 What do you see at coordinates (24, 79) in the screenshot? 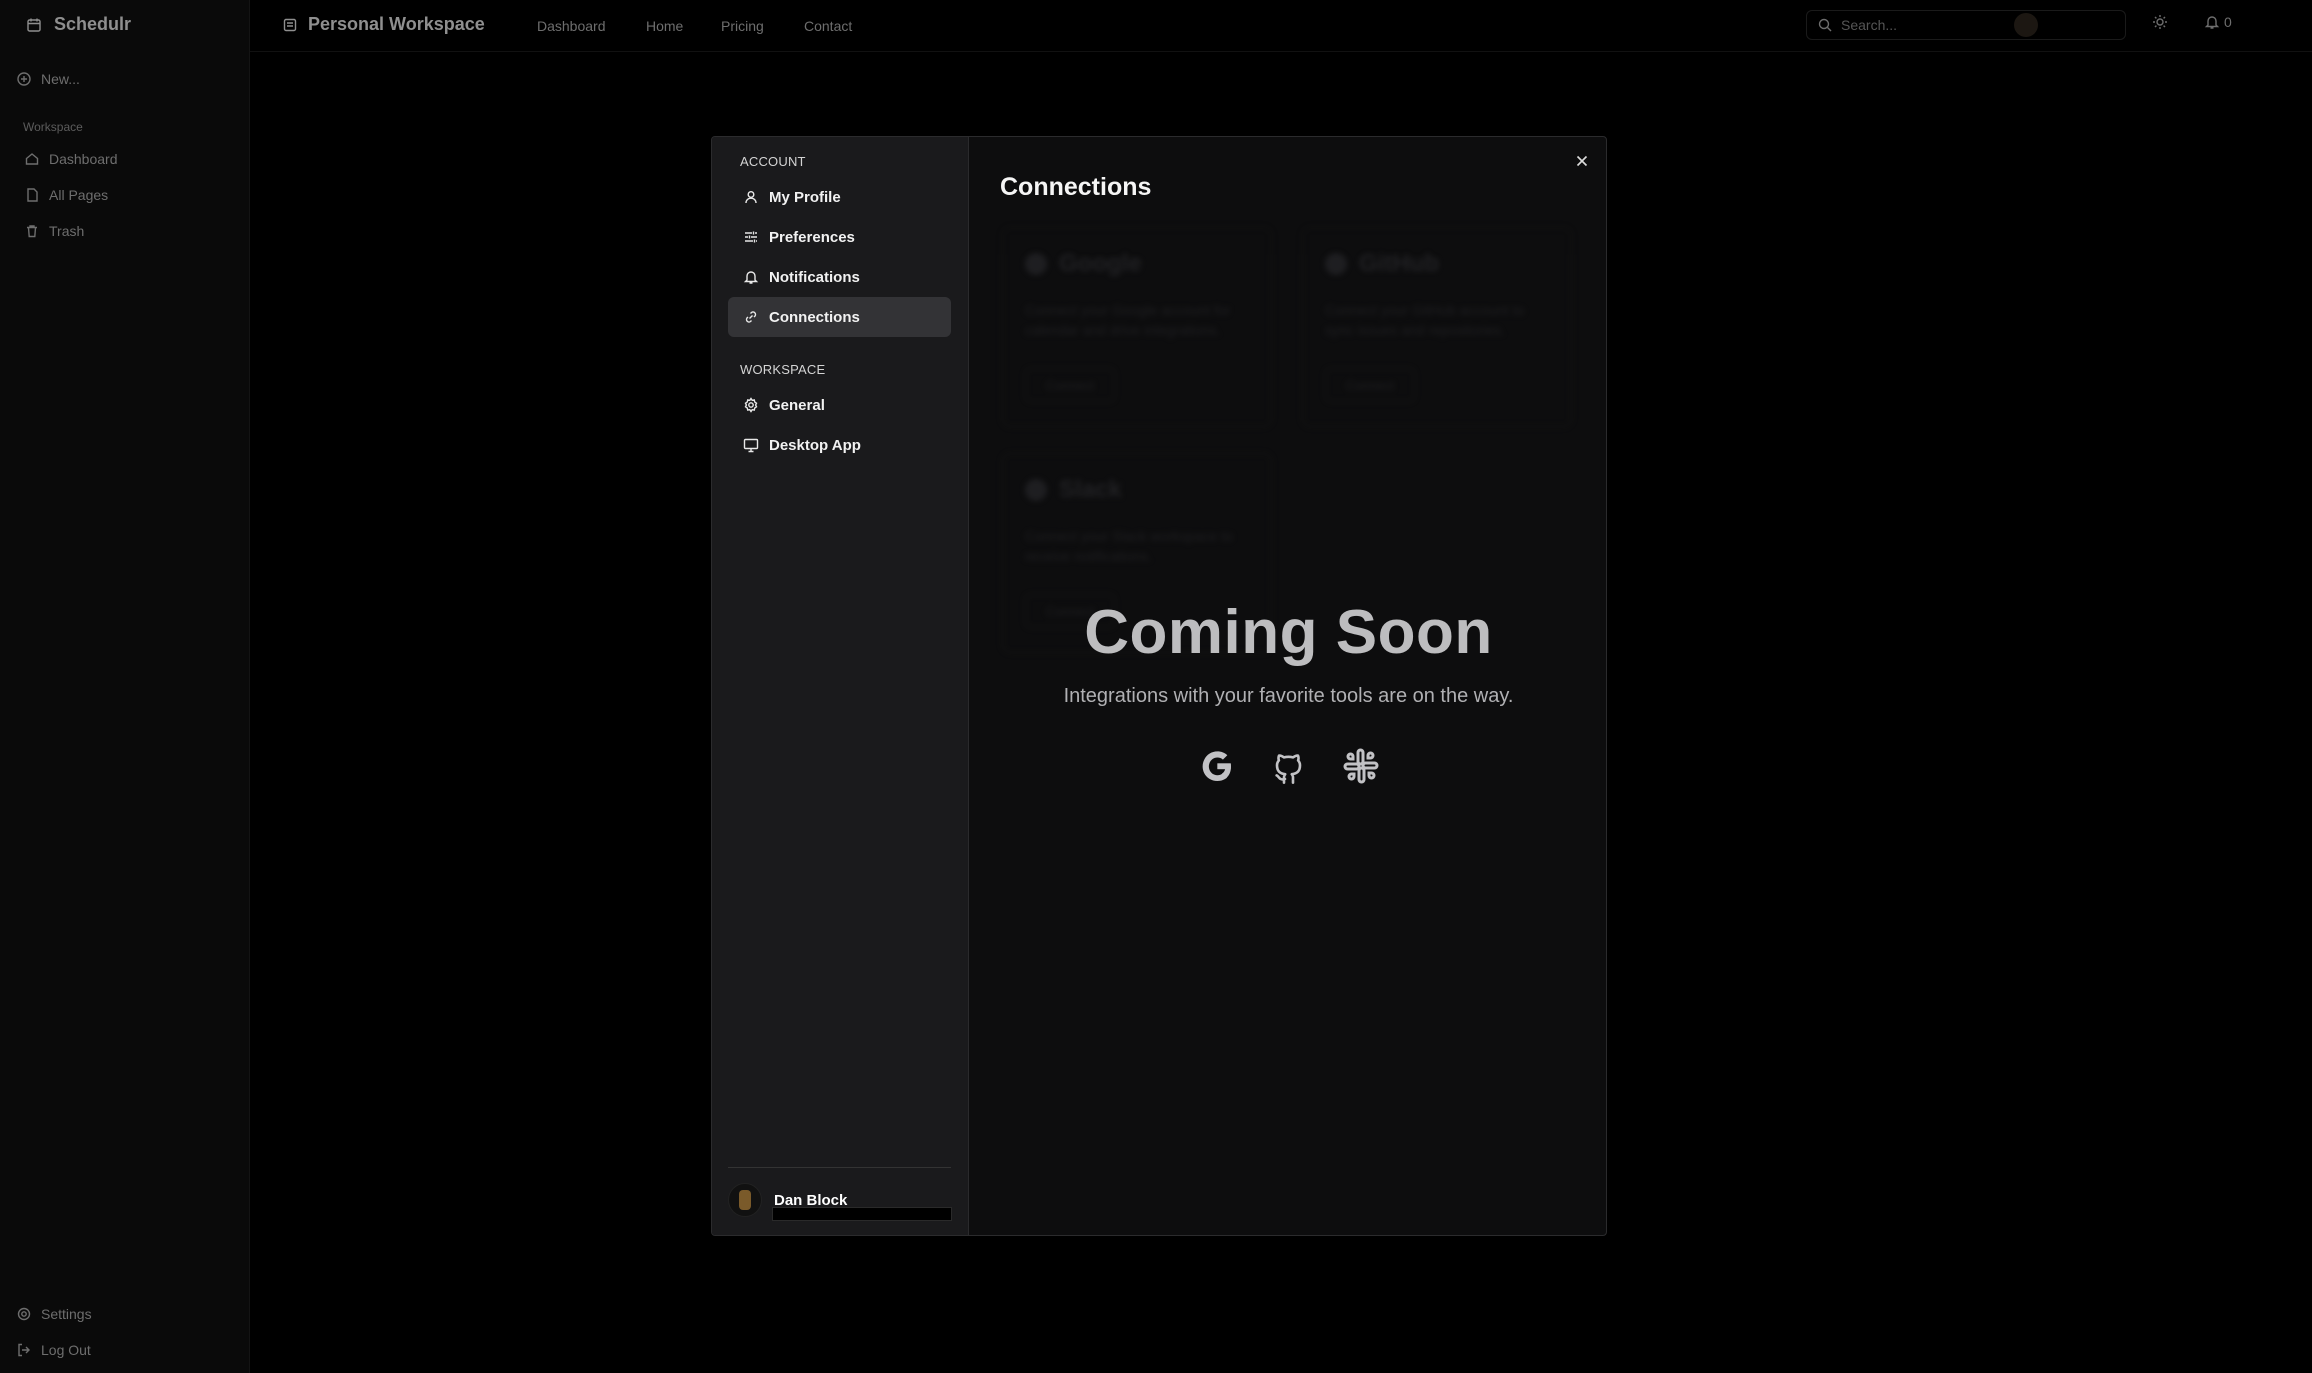
I see `plus-circle-icon` at bounding box center [24, 79].